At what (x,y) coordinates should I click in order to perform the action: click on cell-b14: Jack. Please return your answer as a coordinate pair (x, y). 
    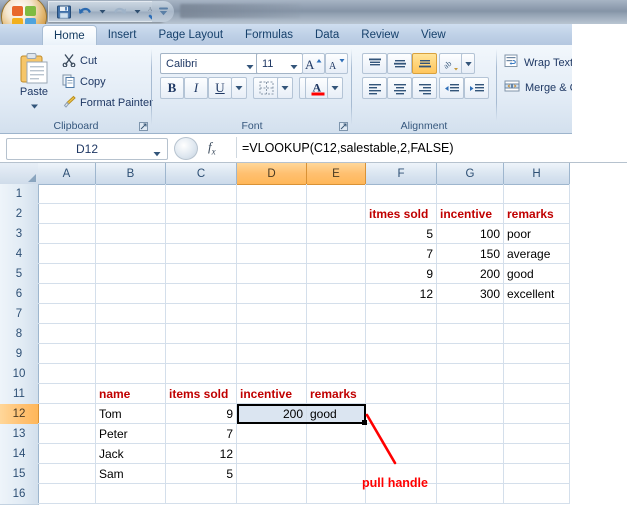
    Looking at the image, I should click on (131, 454).